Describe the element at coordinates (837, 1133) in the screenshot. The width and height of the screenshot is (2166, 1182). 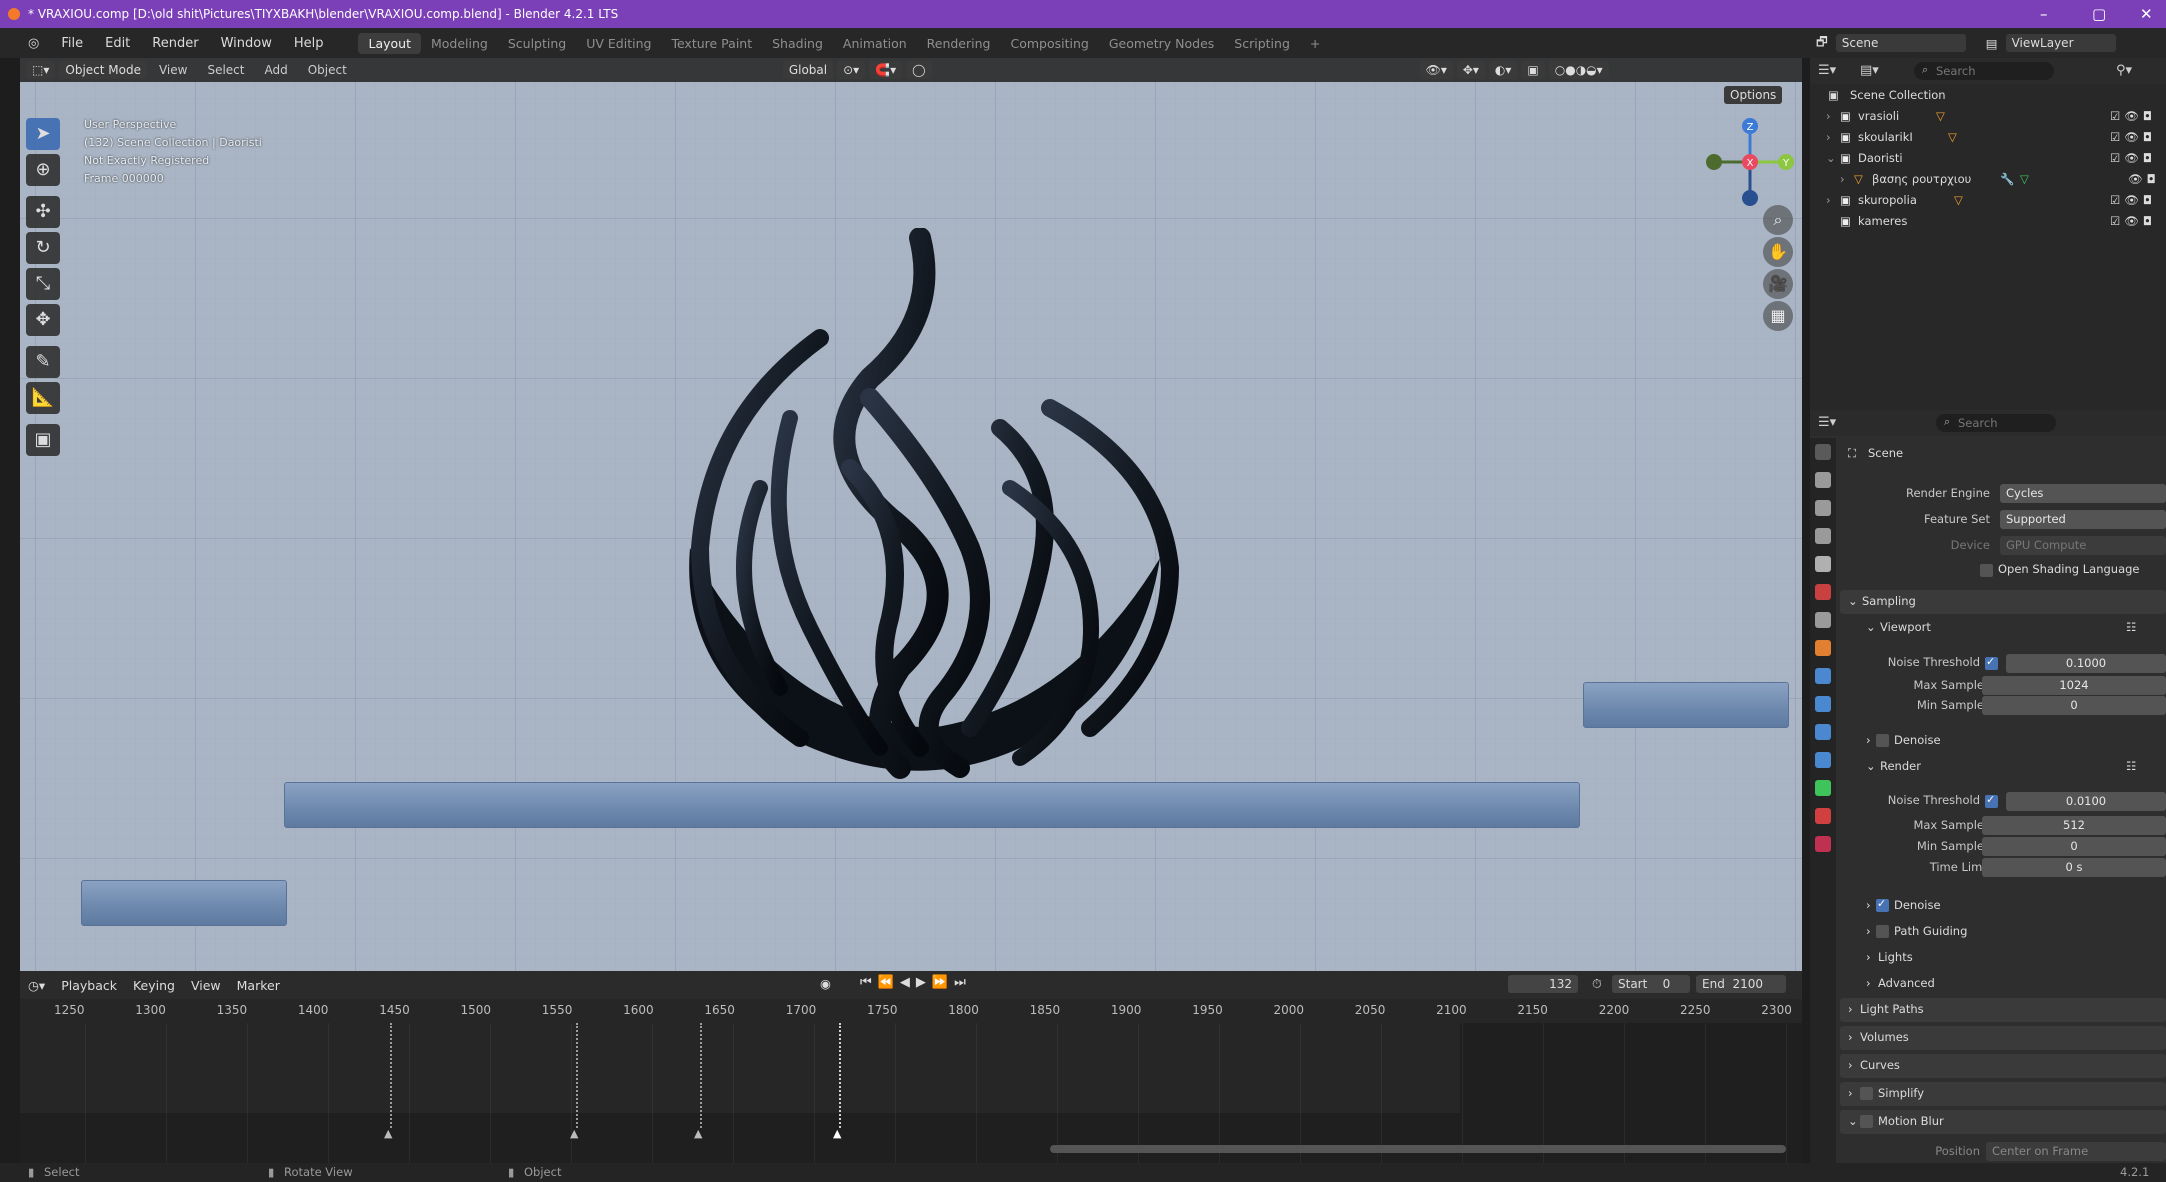
I see `marker-4-icon: ▲` at that location.